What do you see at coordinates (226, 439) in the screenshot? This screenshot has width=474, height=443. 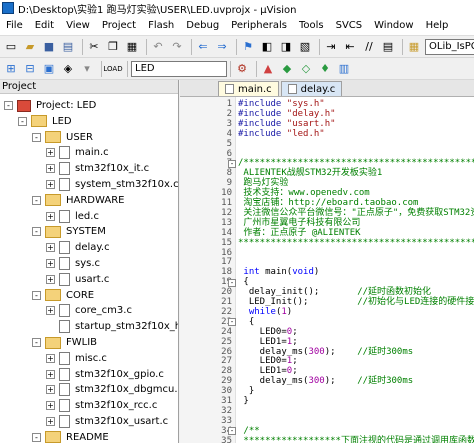 I see `line-number: 35` at bounding box center [226, 439].